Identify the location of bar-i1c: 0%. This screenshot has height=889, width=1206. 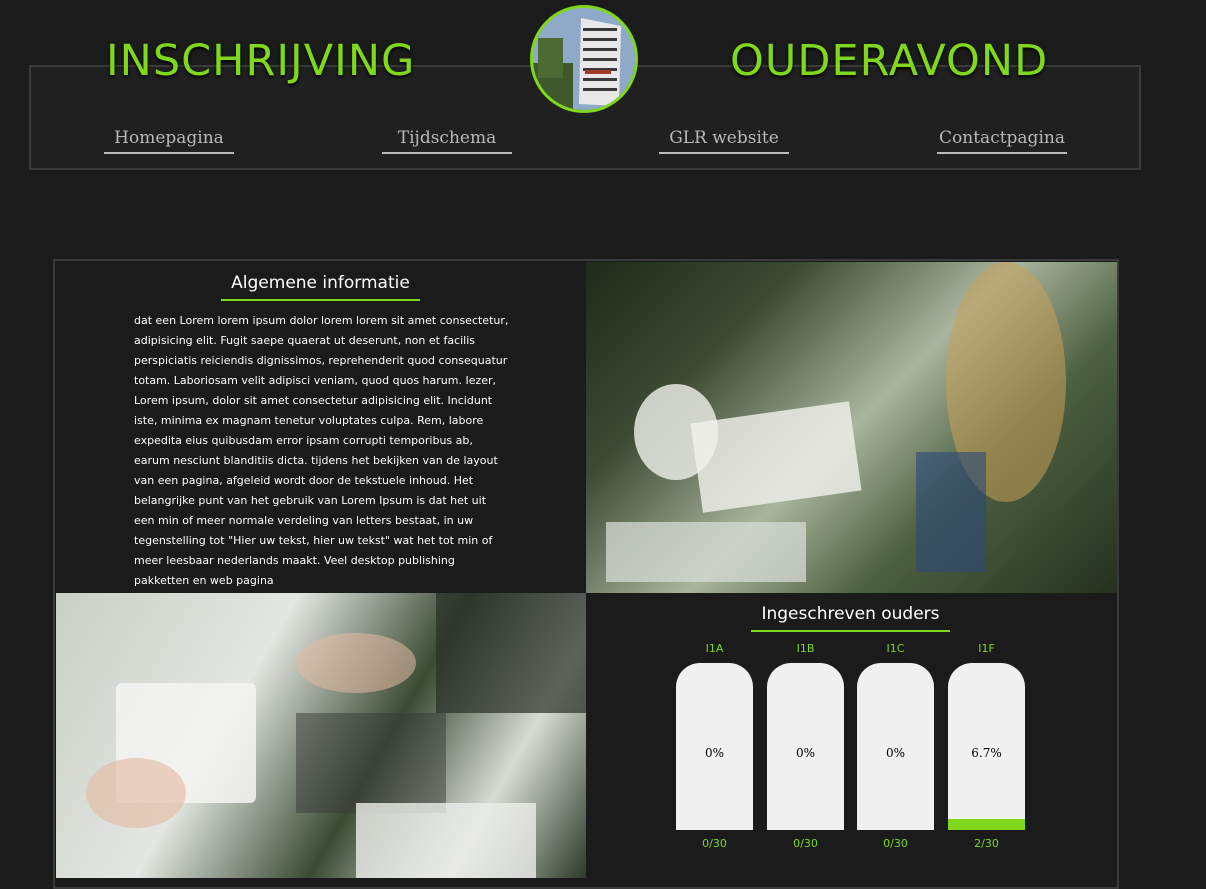
(895, 746).